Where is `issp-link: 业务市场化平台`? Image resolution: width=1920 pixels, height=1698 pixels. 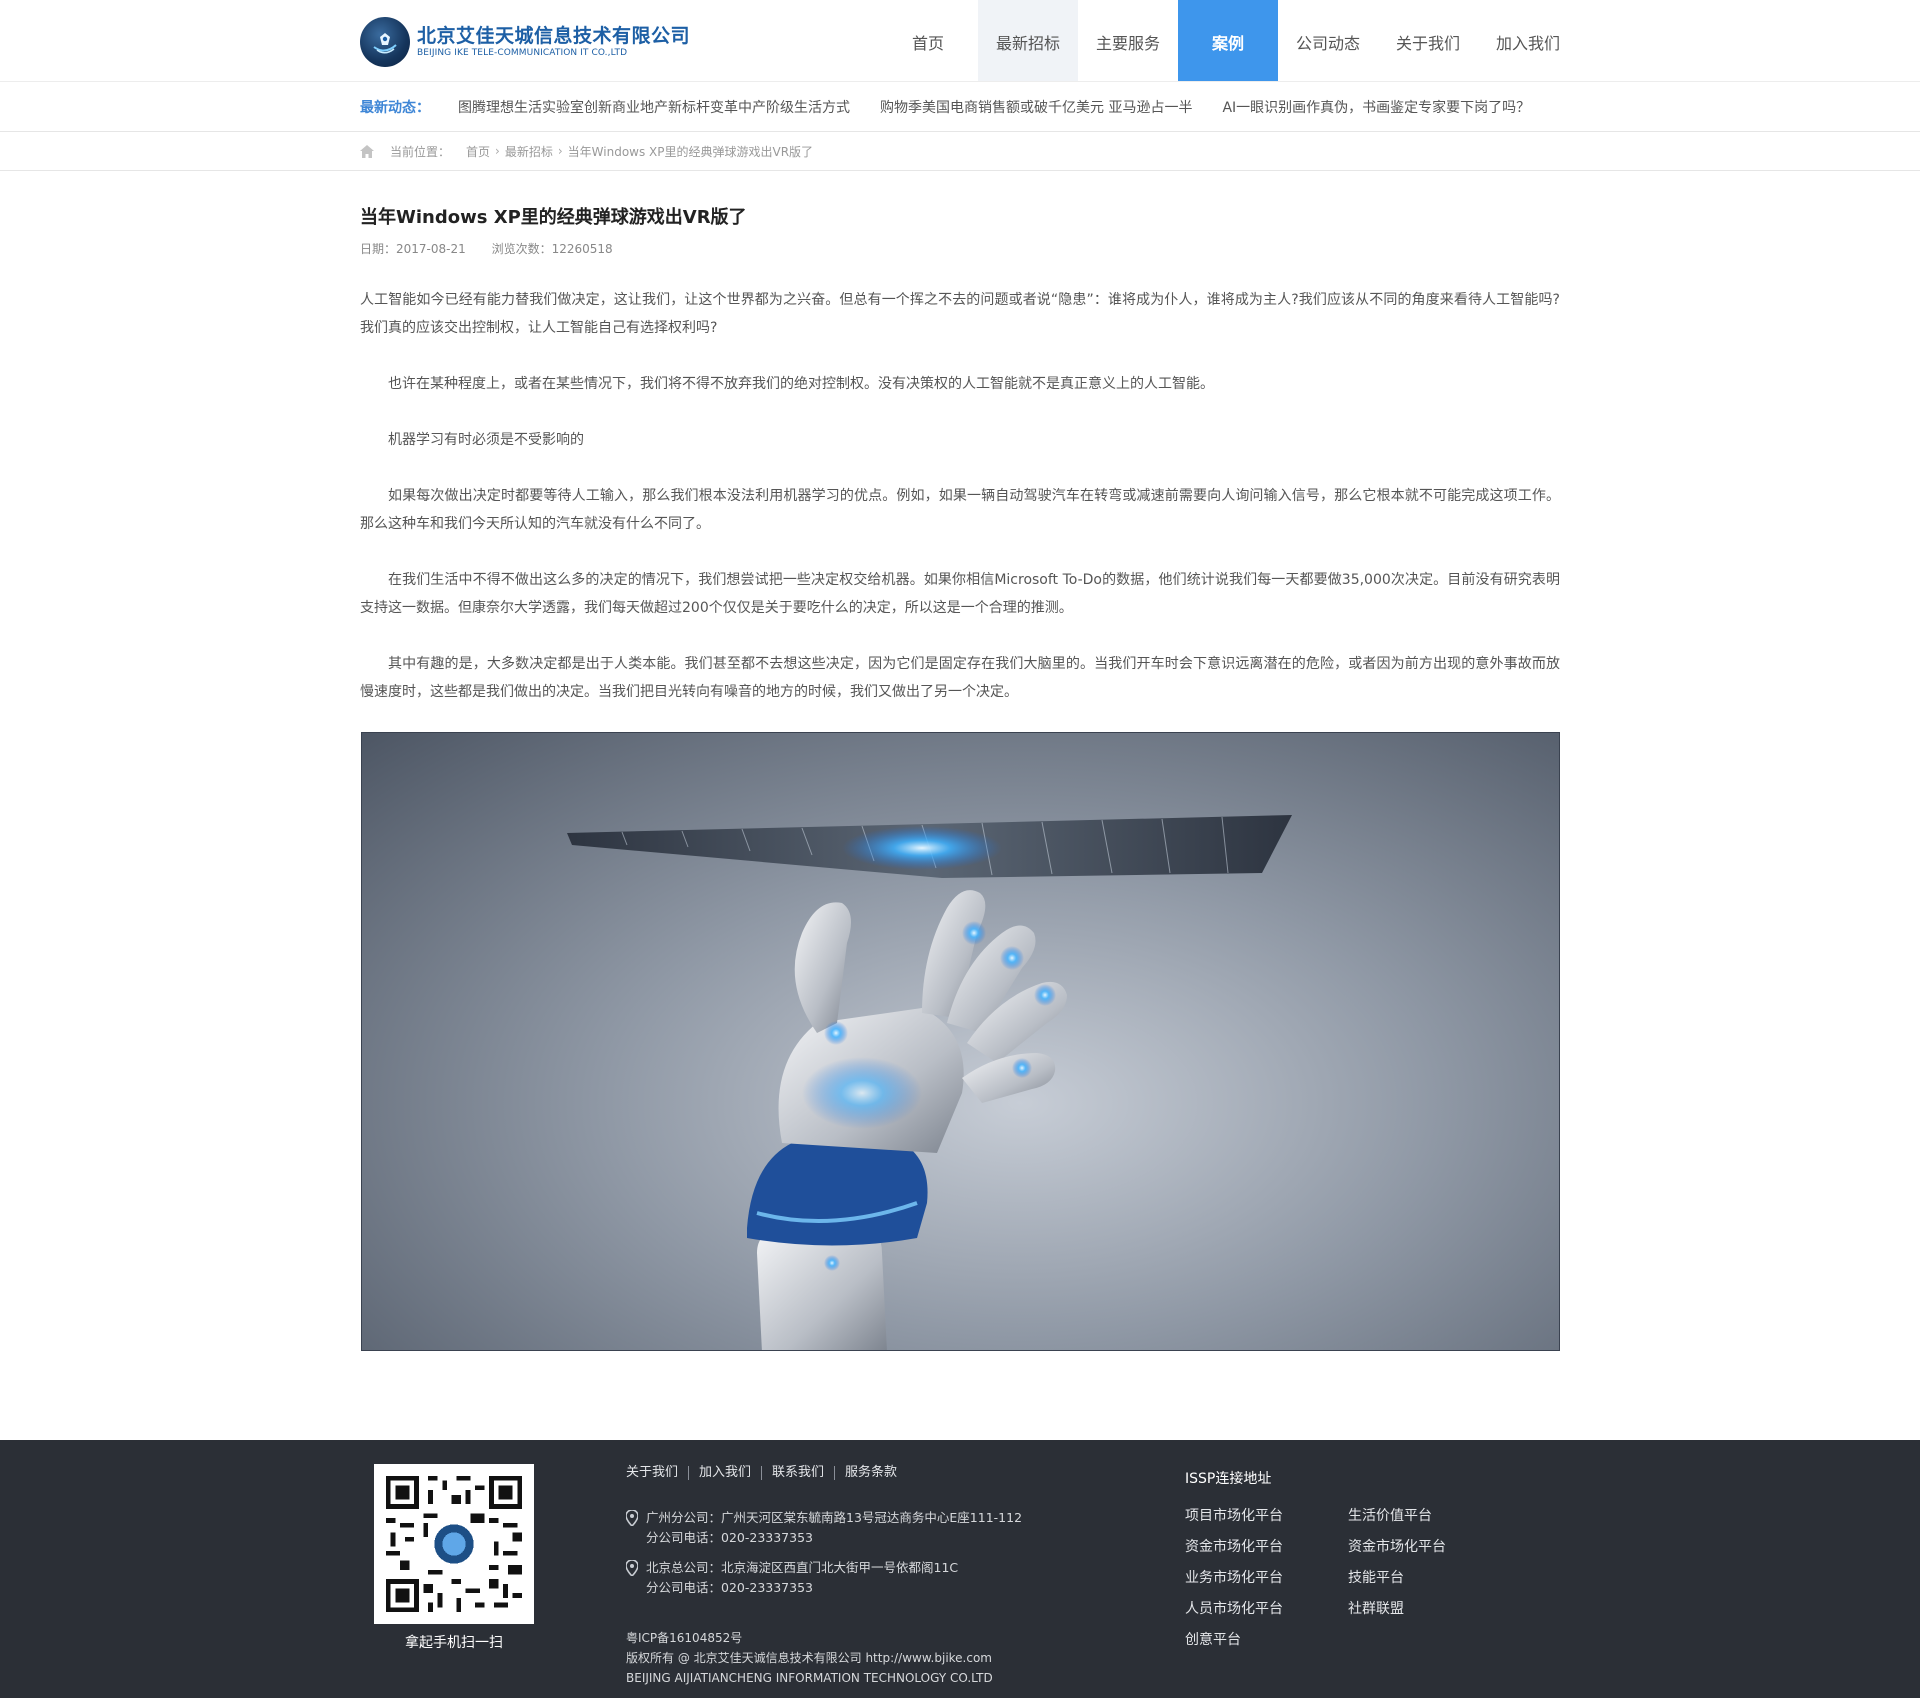 issp-link: 业务市场化平台 is located at coordinates (1266, 1578).